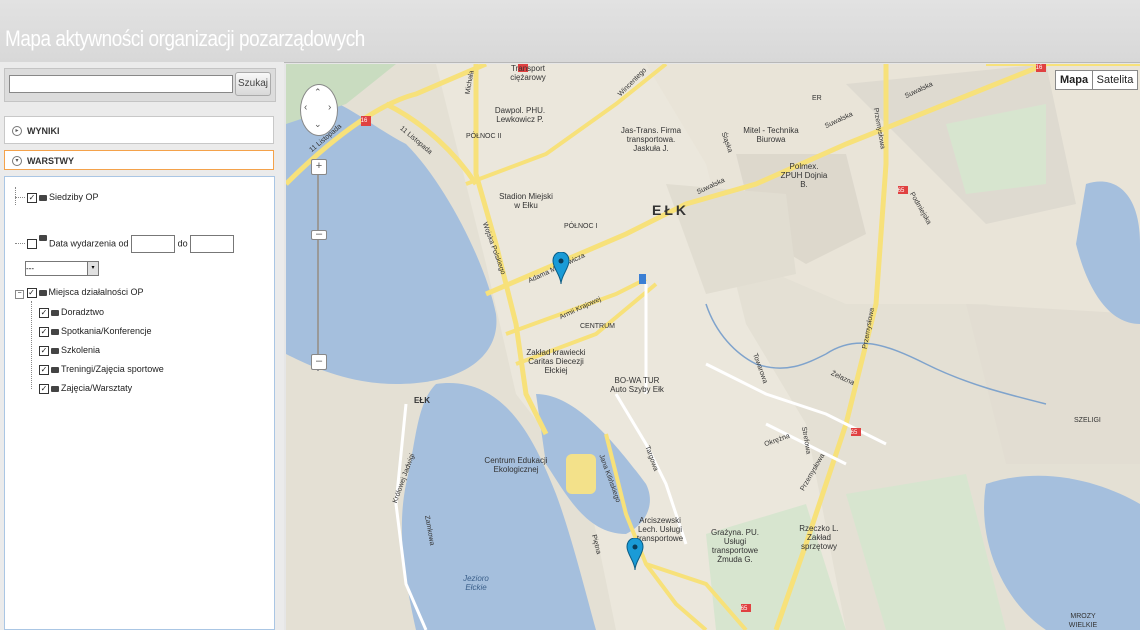 This screenshot has height=630, width=1140. I want to click on child-label: Zajęcia/Warsztaty, so click(97, 388).